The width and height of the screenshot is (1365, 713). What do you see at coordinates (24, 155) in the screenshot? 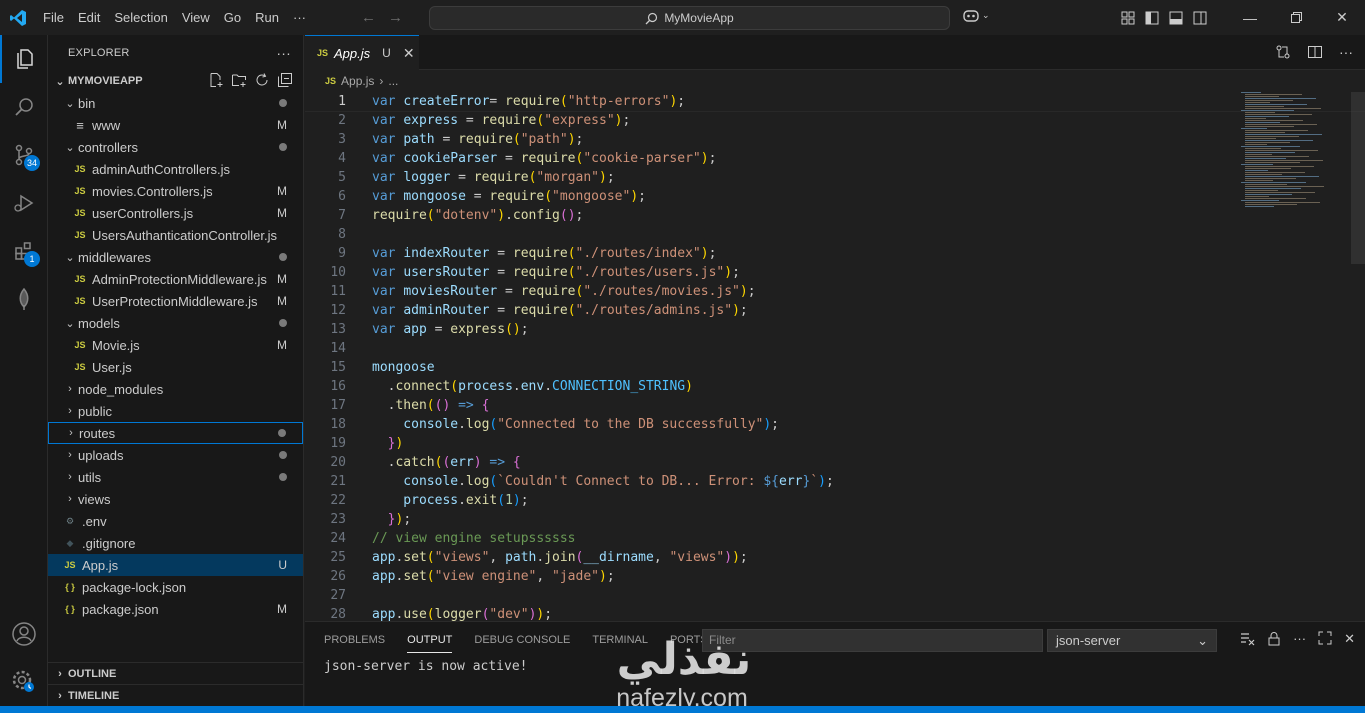
I see `source-control-activity-button: 34` at bounding box center [24, 155].